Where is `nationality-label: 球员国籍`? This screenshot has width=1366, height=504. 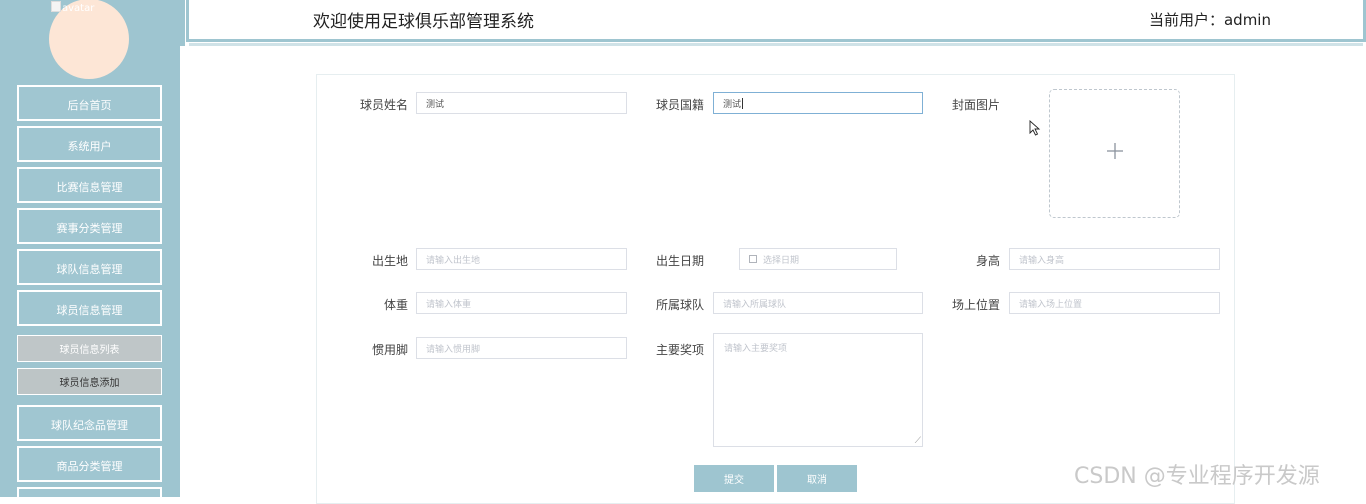 nationality-label: 球员国籍 is located at coordinates (679, 105).